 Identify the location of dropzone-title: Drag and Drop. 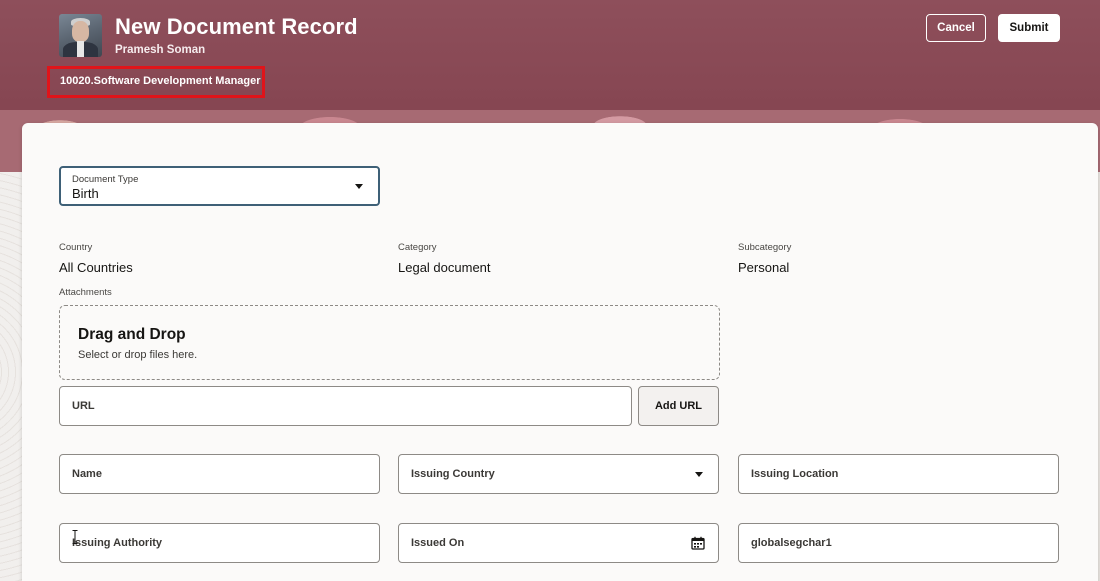
(132, 334).